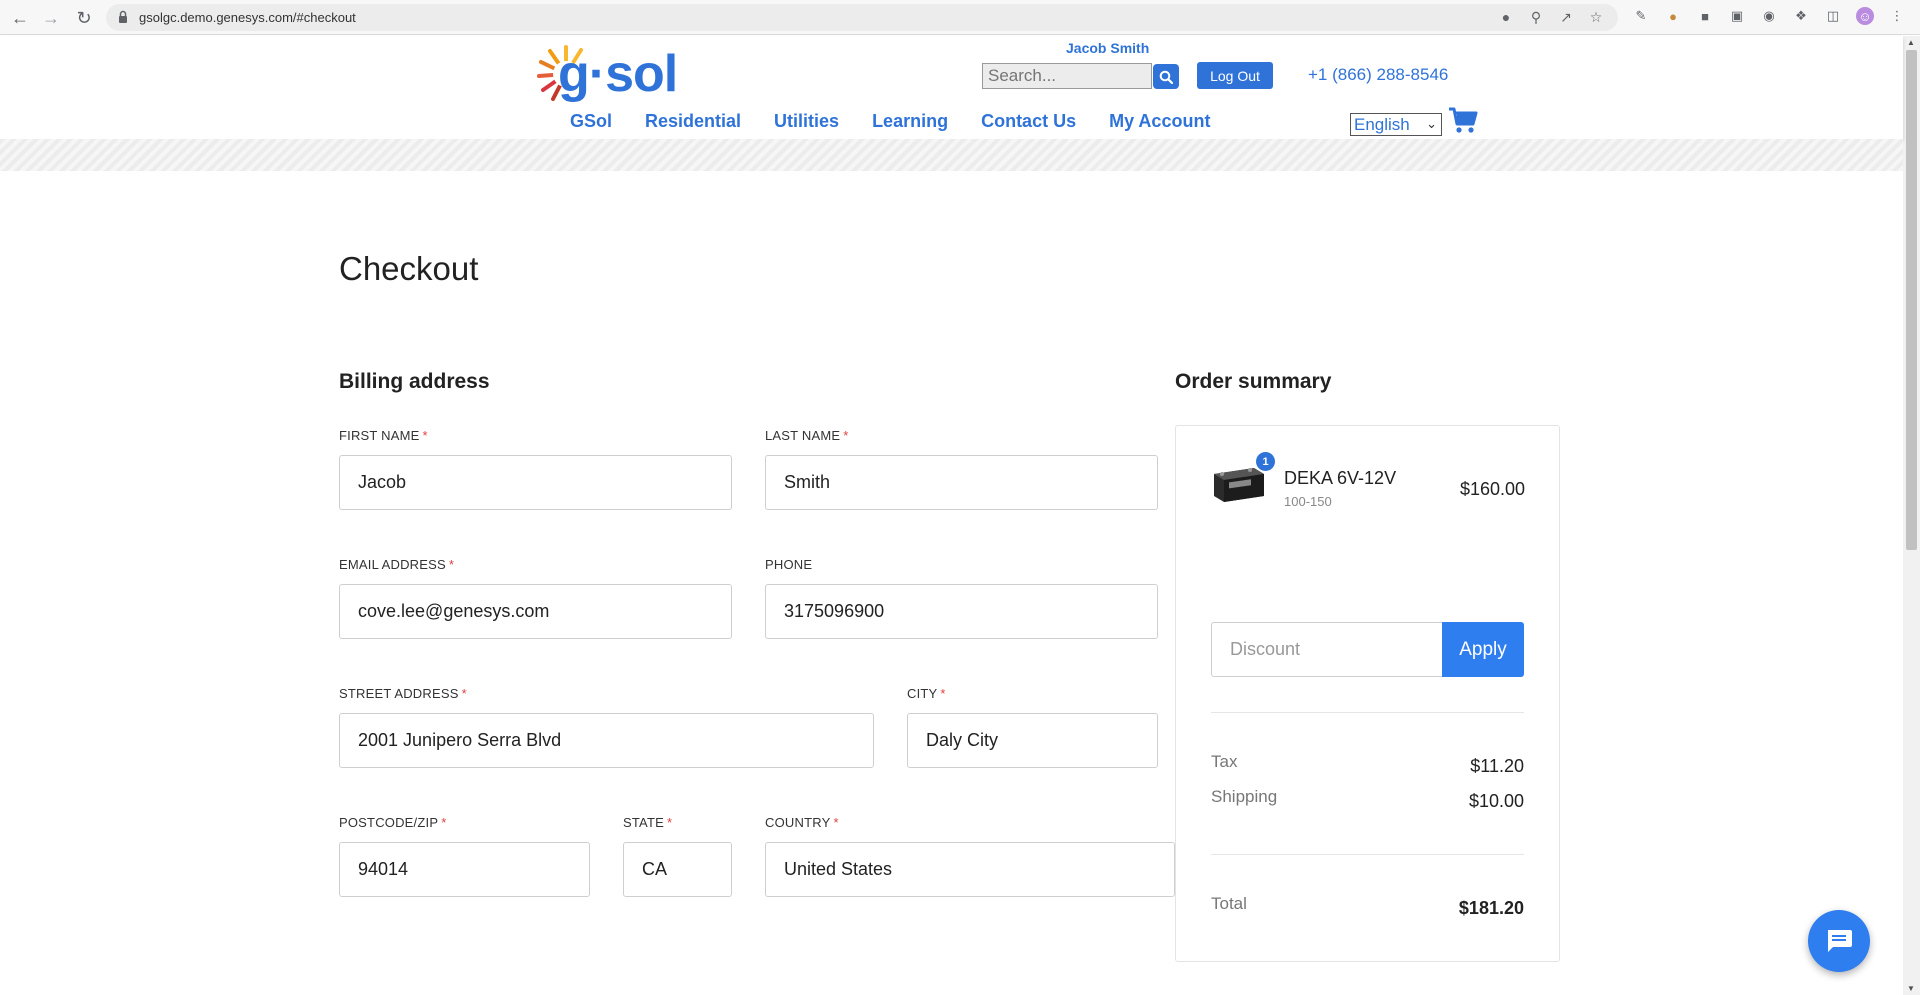 The height and width of the screenshot is (995, 1920). Describe the element at coordinates (591, 121) in the screenshot. I see `nav-gsol: GSol` at that location.